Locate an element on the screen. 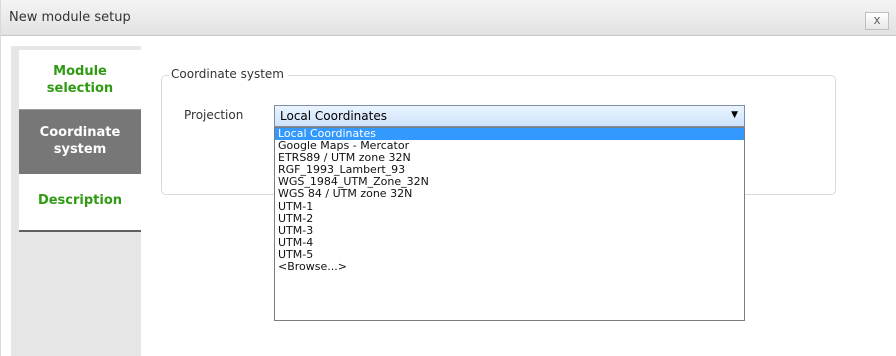 Image resolution: width=896 pixels, height=356 pixels. sidebar-item-coordinate-system: Coordinate system is located at coordinates (80, 142).